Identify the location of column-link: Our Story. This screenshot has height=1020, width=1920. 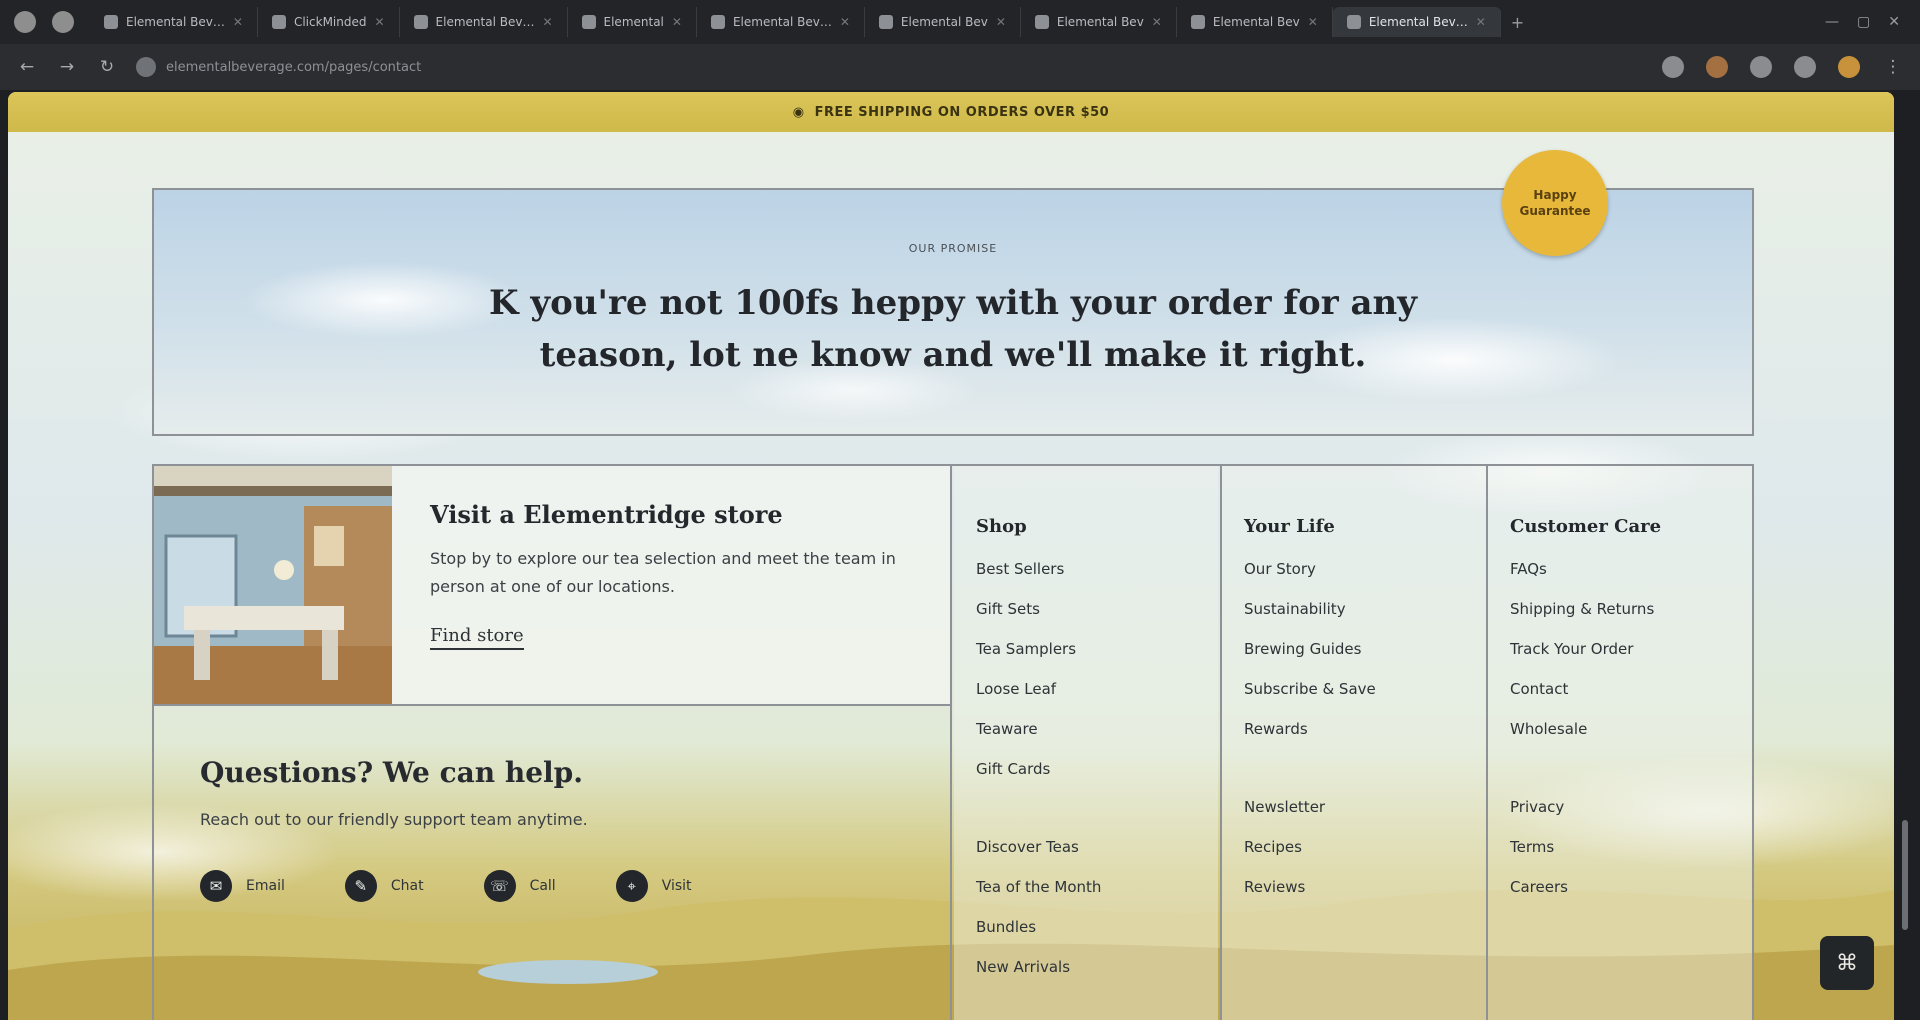
(1365, 569).